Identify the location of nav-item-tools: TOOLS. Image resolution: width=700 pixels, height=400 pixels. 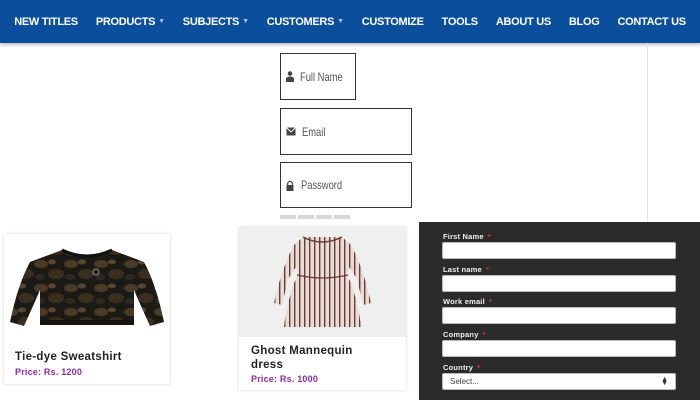
(460, 22).